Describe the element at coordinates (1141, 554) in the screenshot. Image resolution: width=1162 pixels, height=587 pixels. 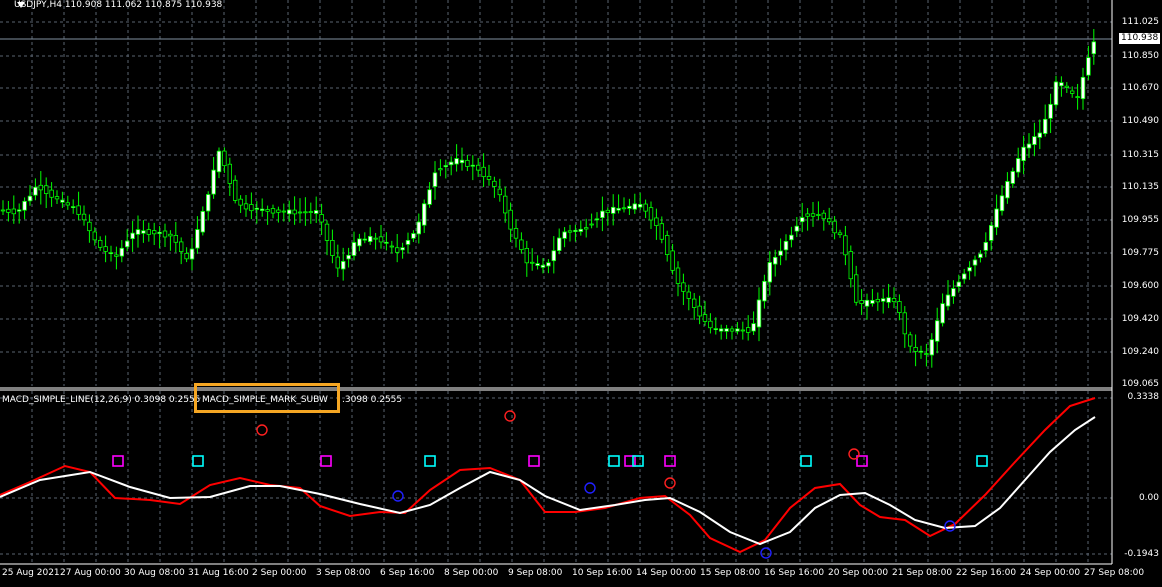
I see `sub-axis-label: -0.1943` at that location.